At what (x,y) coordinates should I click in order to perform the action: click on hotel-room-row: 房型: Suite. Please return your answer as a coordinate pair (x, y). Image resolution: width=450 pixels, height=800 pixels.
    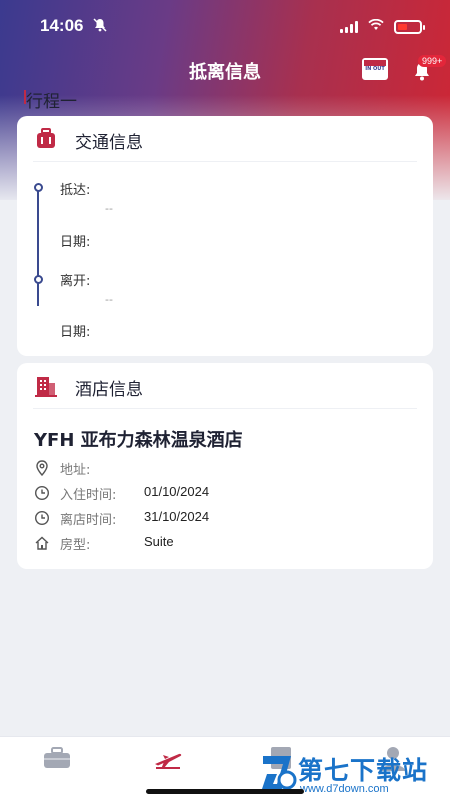
    Looking at the image, I should click on (224, 543).